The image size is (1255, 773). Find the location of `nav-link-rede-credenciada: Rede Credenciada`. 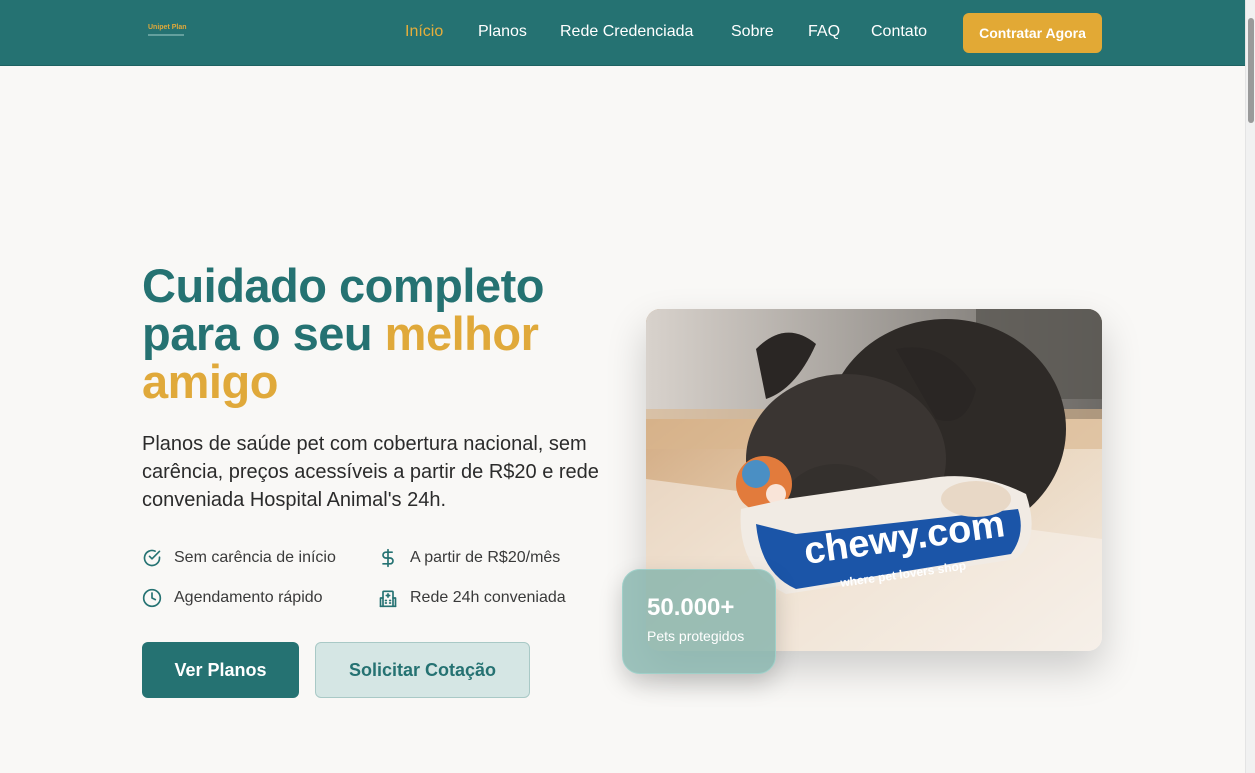

nav-link-rede-credenciada: Rede Credenciada is located at coordinates (626, 32).